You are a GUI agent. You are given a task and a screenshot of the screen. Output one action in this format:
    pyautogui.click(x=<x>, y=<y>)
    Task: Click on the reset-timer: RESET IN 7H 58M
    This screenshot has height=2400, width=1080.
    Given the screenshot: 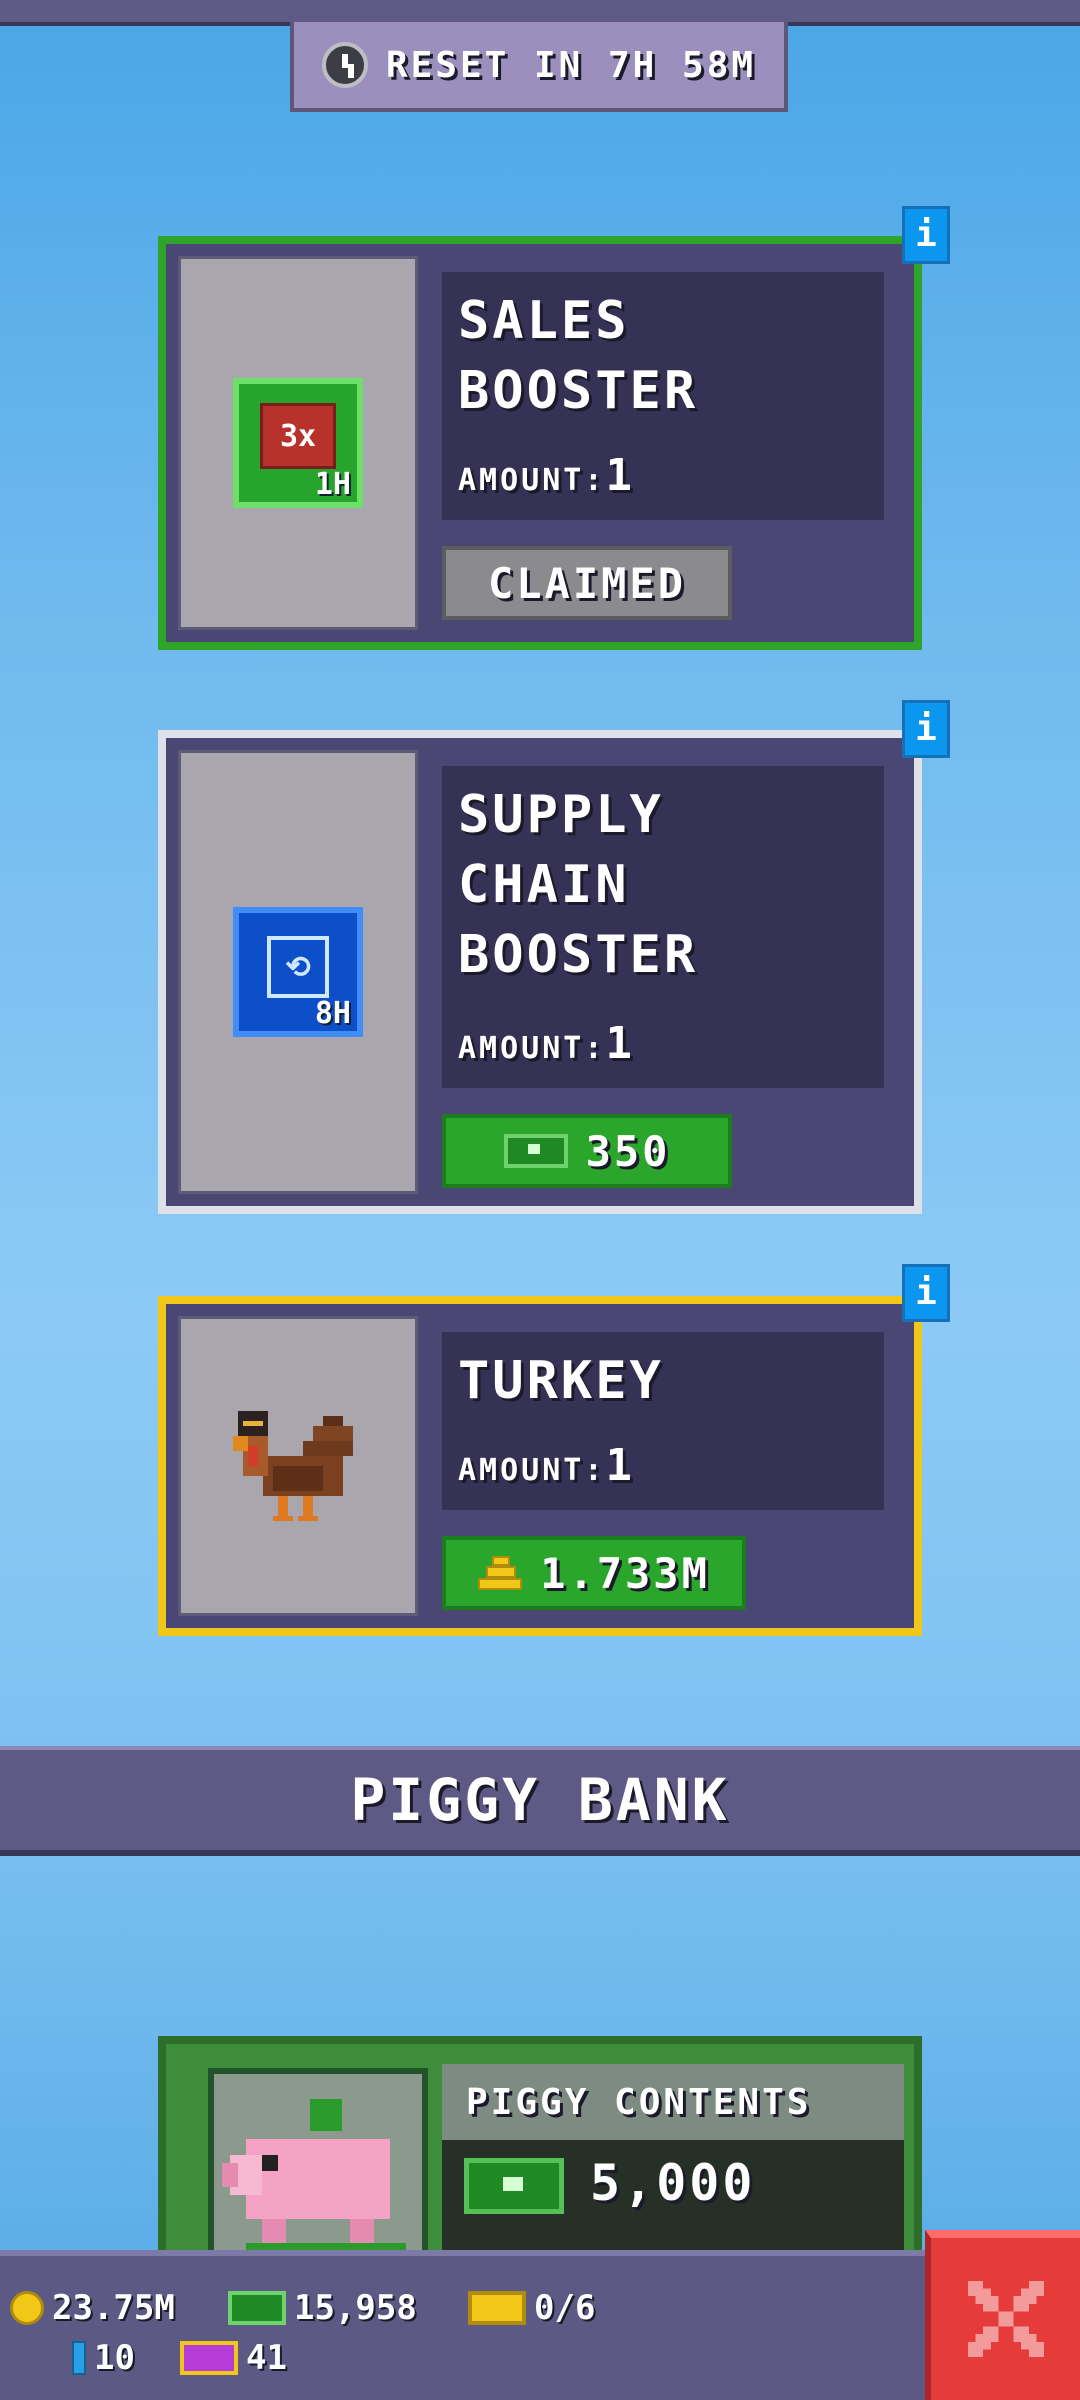 What is the action you would take?
    pyautogui.click(x=539, y=67)
    